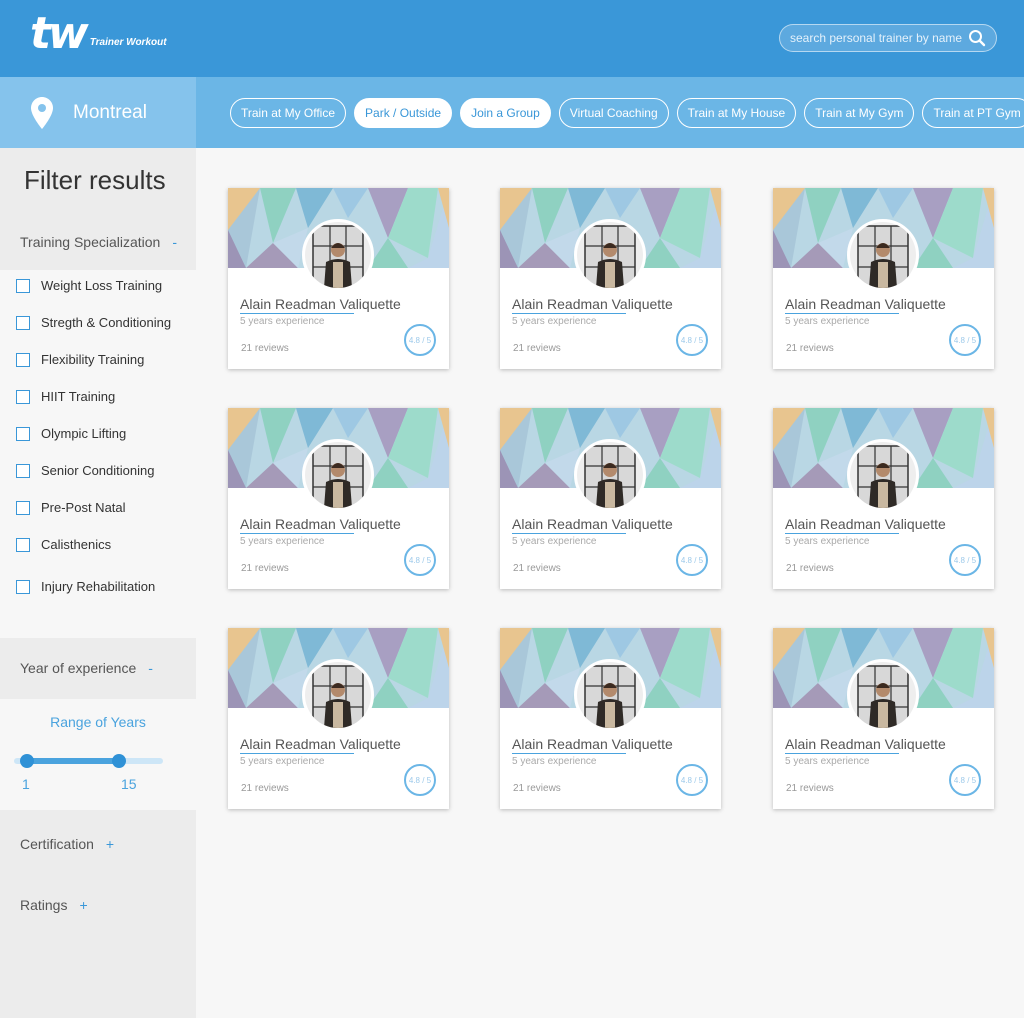 This screenshot has width=1024, height=1018. What do you see at coordinates (879, 38) in the screenshot?
I see `search-input` at bounding box center [879, 38].